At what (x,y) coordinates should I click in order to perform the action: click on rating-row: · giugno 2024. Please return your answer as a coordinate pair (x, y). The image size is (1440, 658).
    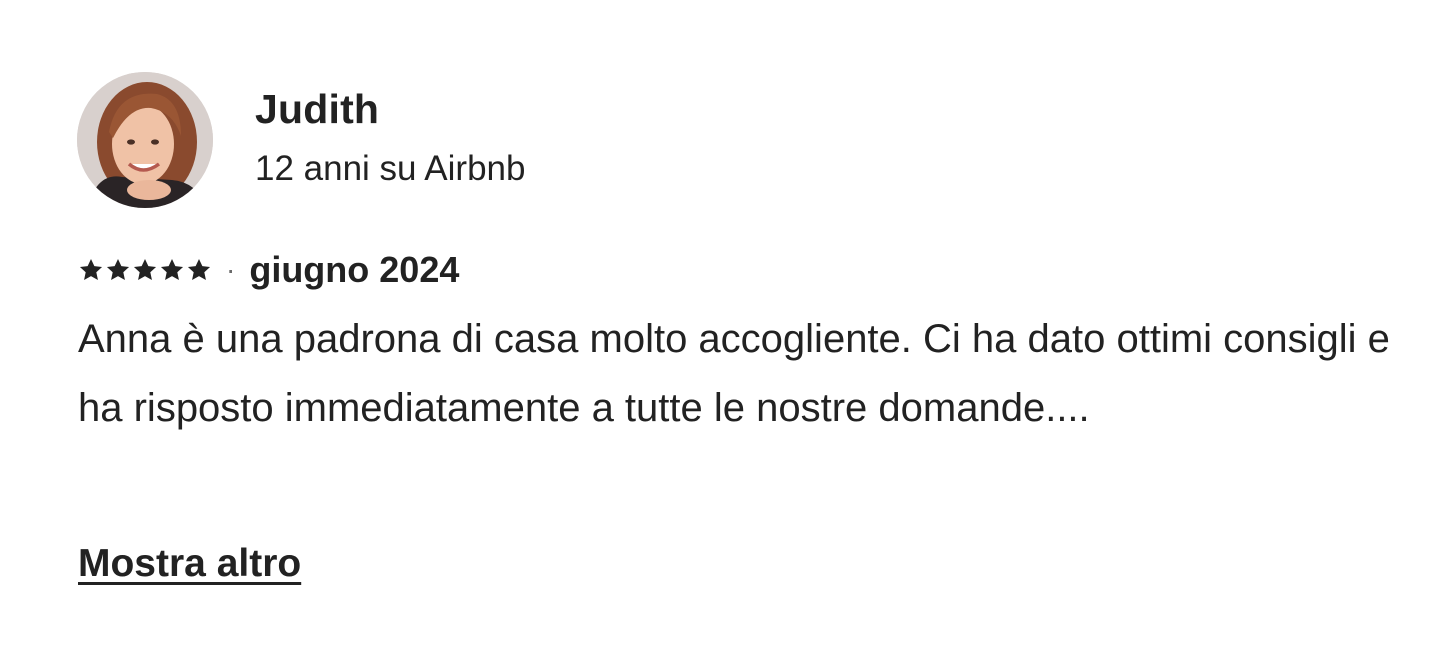
    Looking at the image, I should click on (268, 270).